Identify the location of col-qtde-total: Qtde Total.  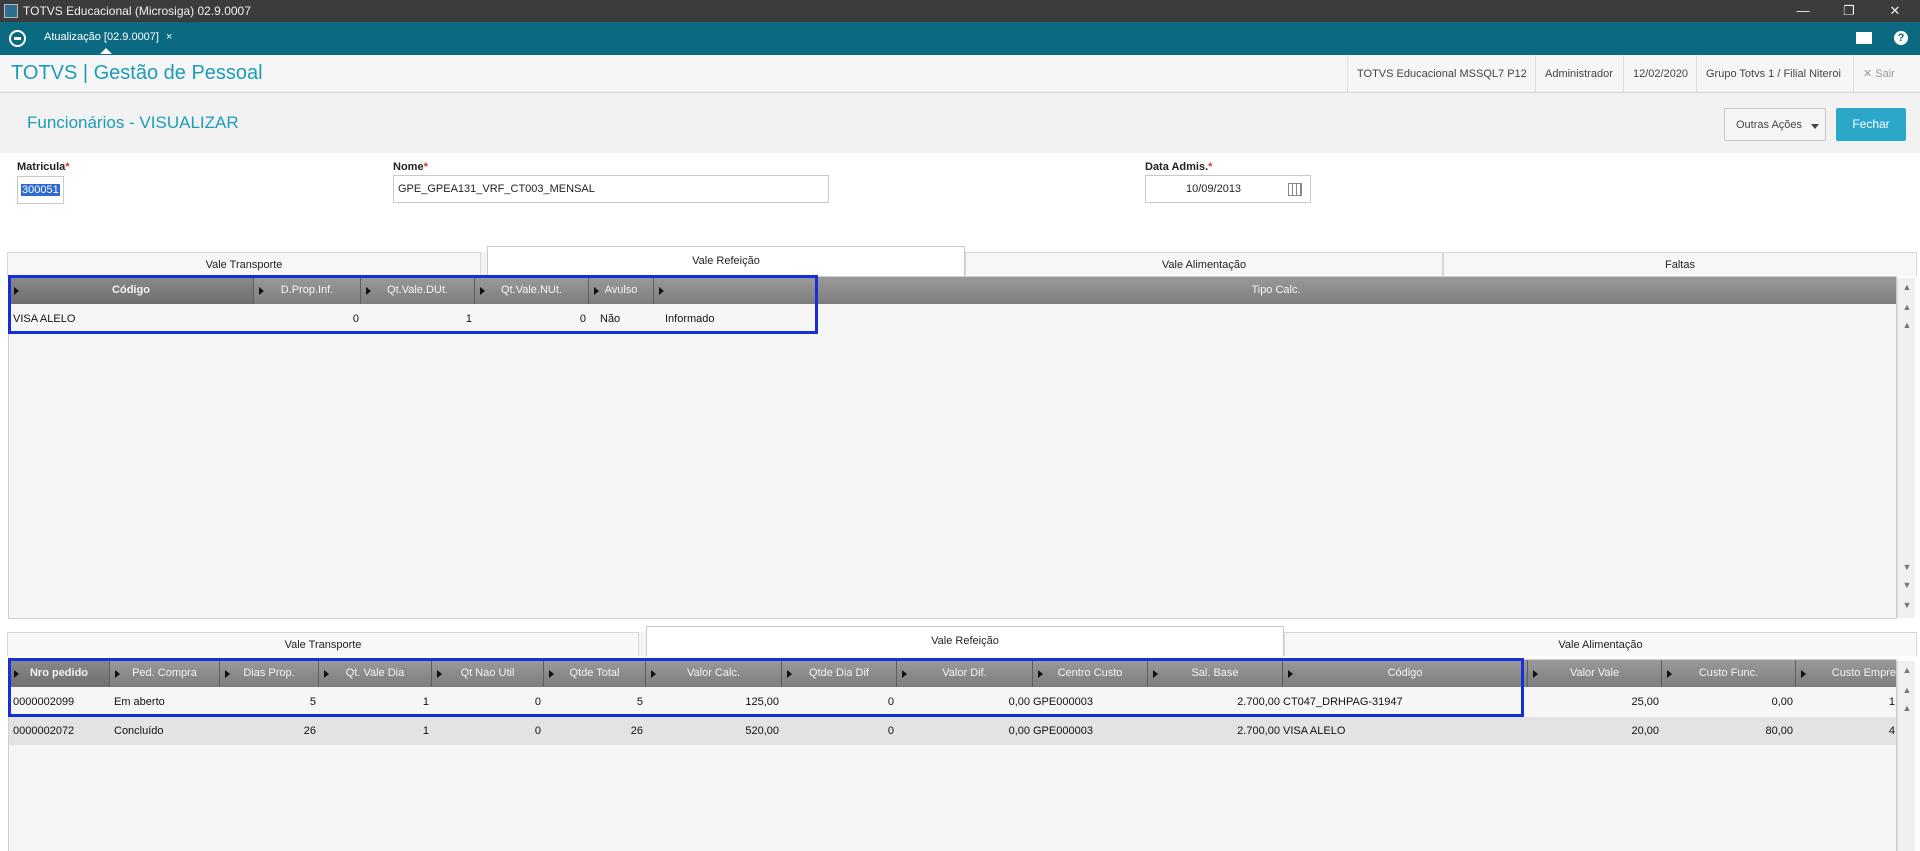
(595, 673).